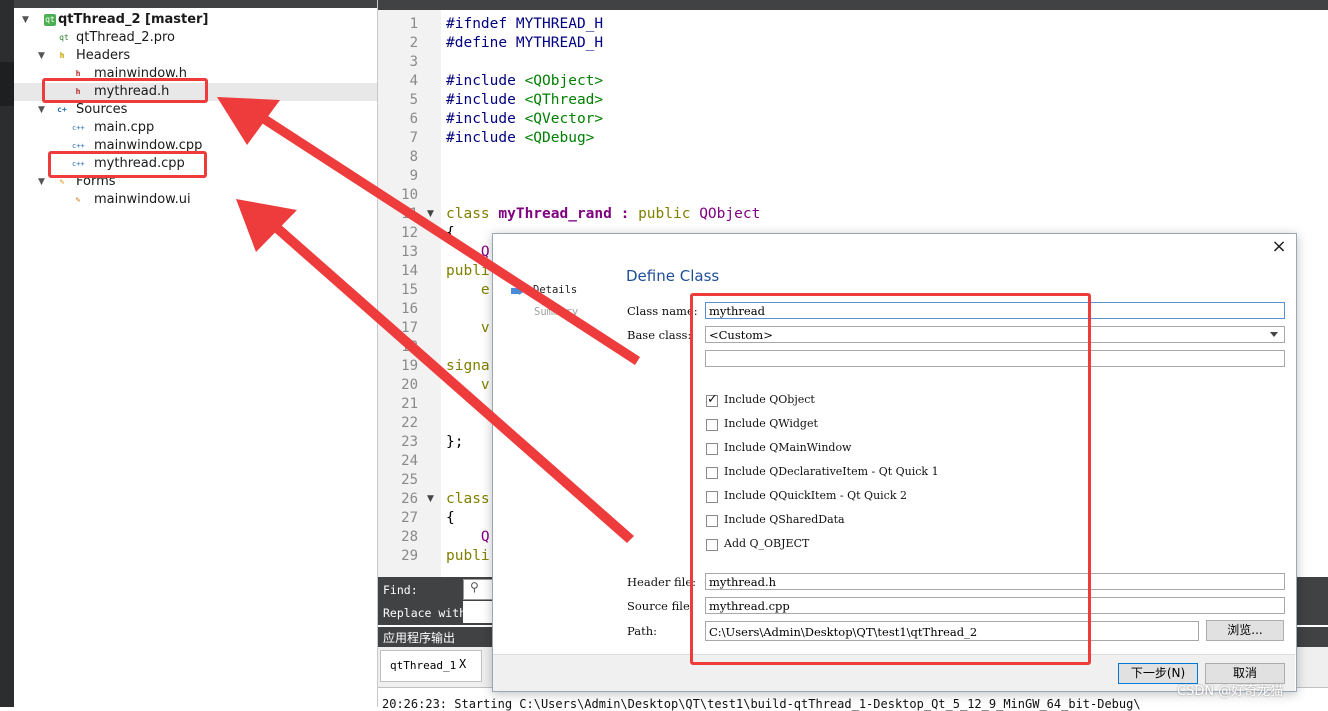 The width and height of the screenshot is (1328, 711). I want to click on code-line: #include <QDebug>, so click(520, 138).